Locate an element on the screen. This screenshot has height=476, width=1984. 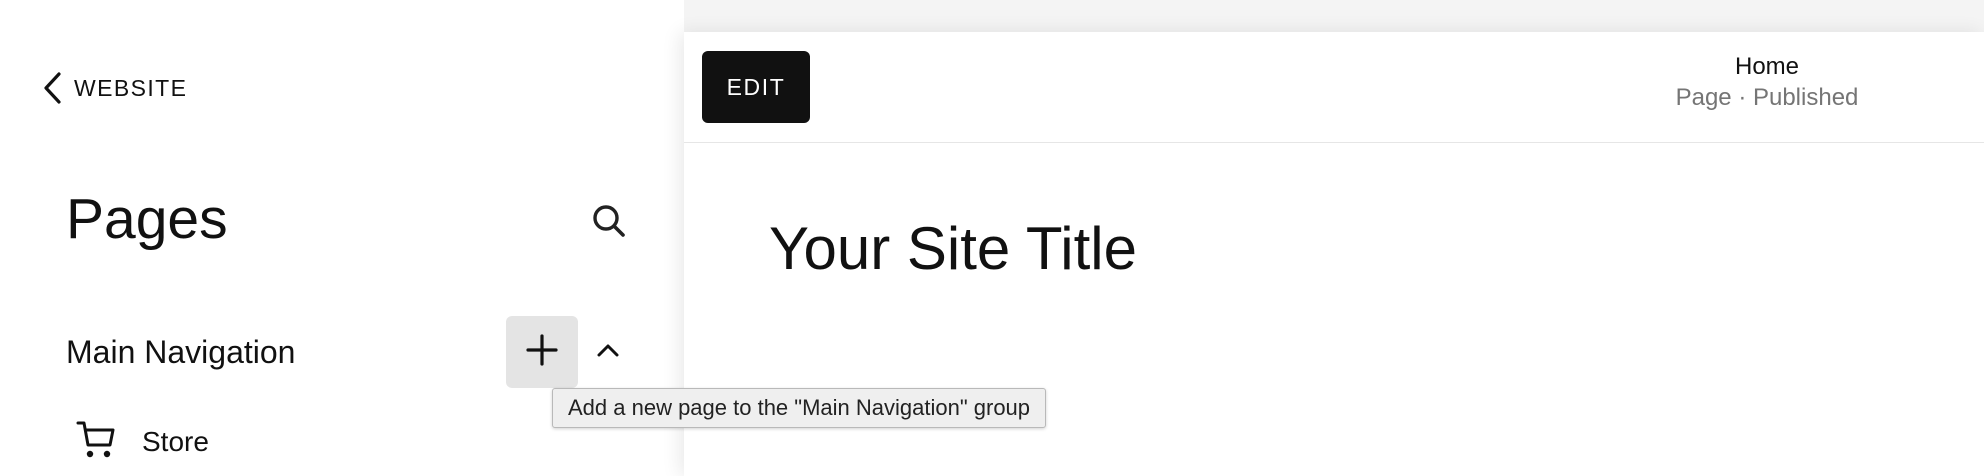
page-title: Home is located at coordinates (1767, 66).